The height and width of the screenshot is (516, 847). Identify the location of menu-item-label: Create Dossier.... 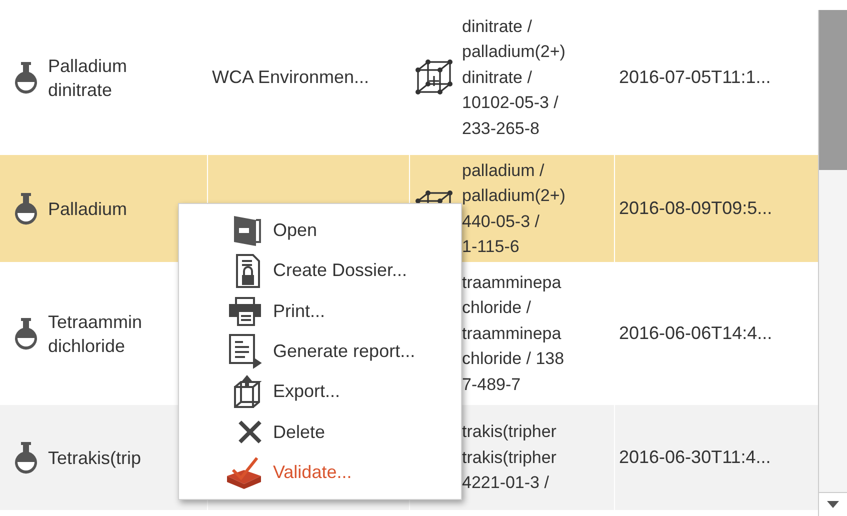
(340, 270).